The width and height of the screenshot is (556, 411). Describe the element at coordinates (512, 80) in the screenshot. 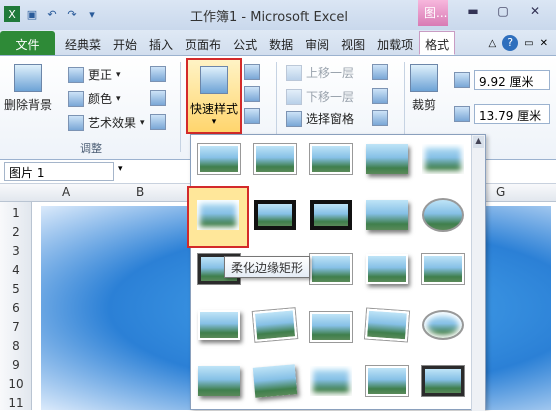

I see `shape-height-input: 9.92 厘米` at that location.